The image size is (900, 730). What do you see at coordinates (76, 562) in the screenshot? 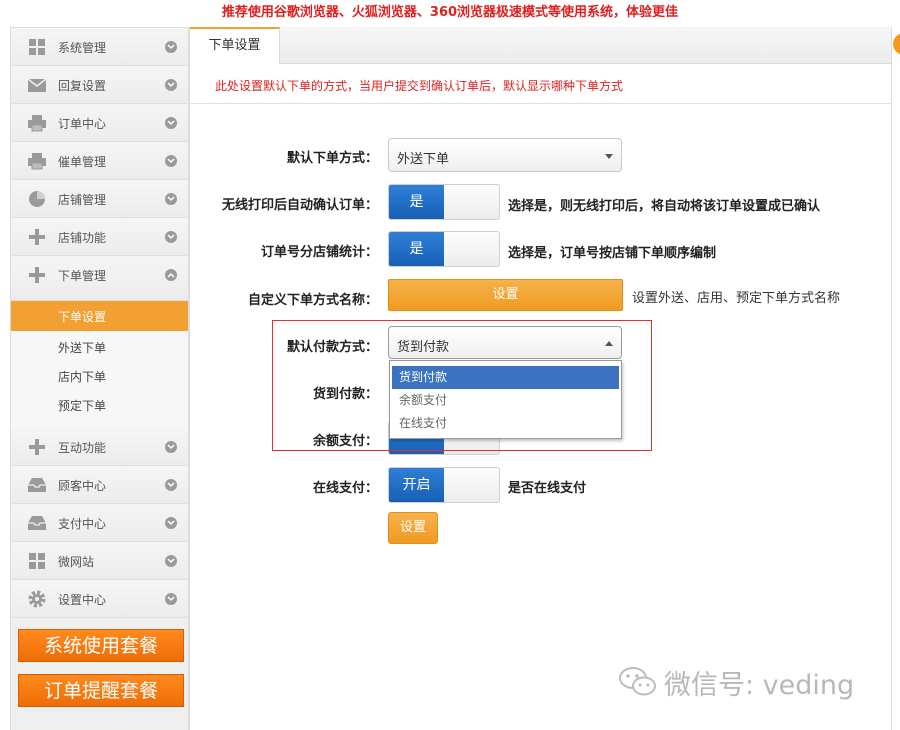
I see `sidebar-item-label: 微网站` at bounding box center [76, 562].